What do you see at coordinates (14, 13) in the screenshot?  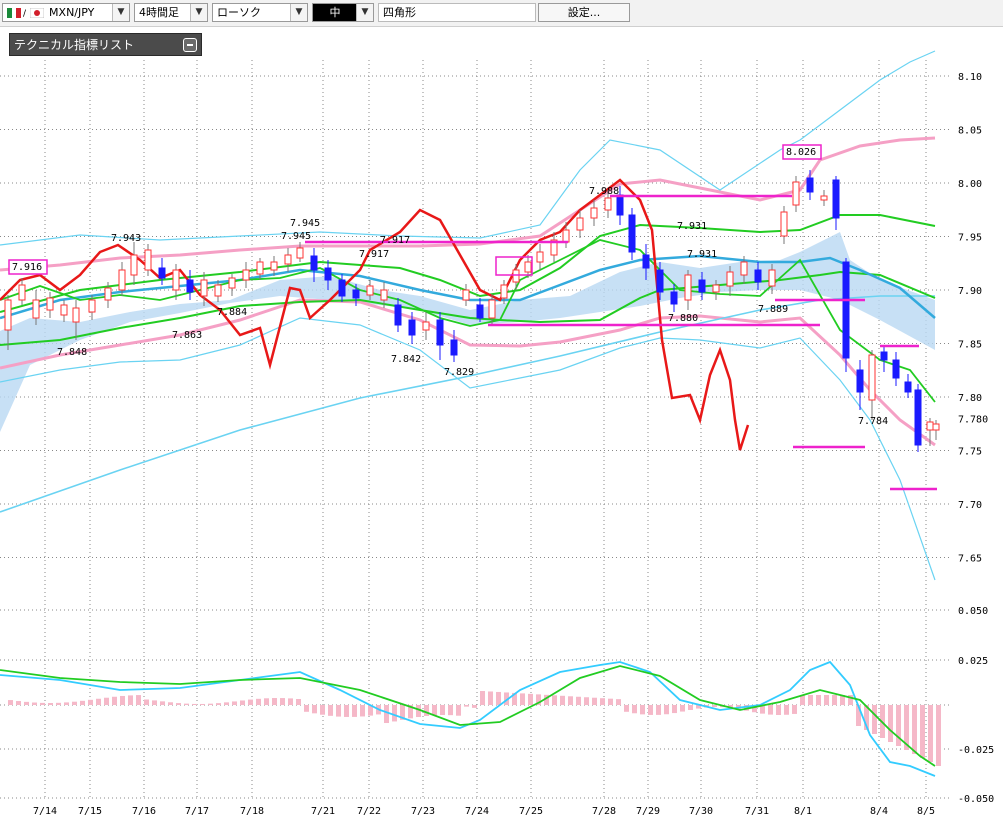 I see `mexico-flag-icon` at bounding box center [14, 13].